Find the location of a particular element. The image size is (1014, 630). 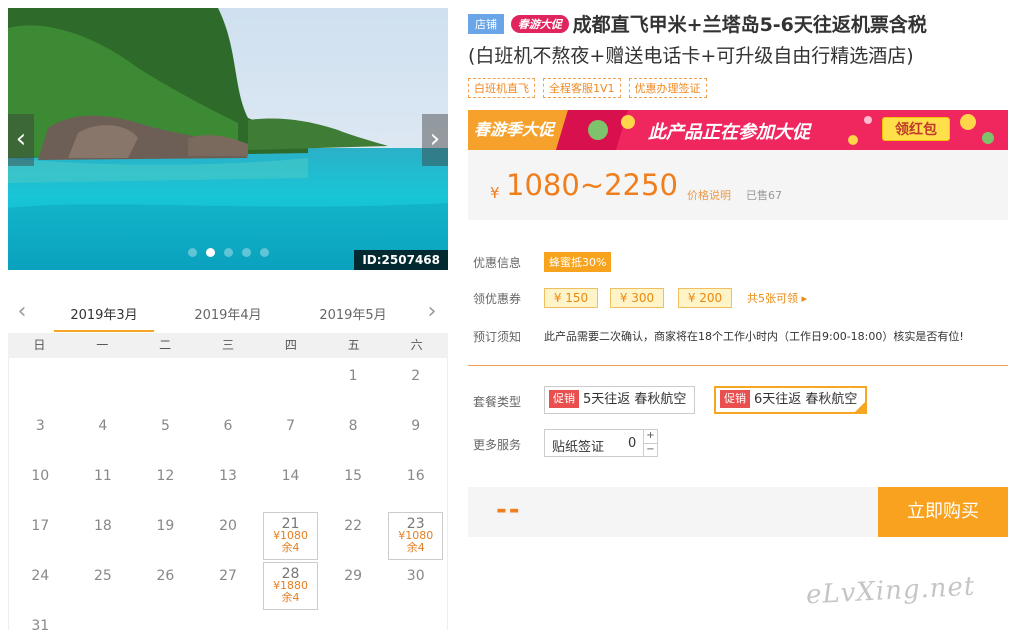

tab-month-april: 2019年4月 is located at coordinates (228, 317).